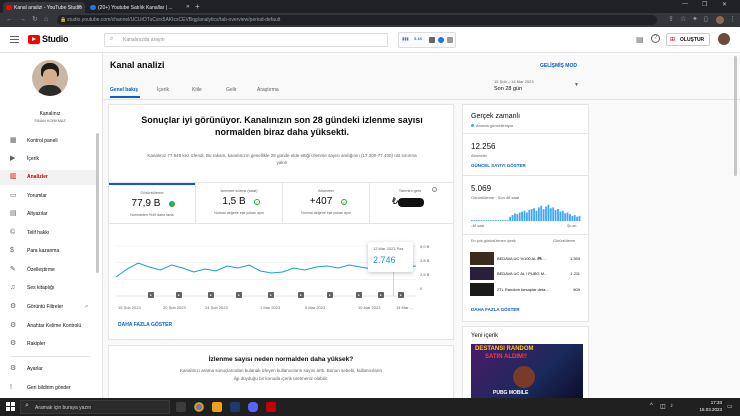  What do you see at coordinates (124, 90) in the screenshot?
I see `tab-overview: Genel bakış` at bounding box center [124, 90].